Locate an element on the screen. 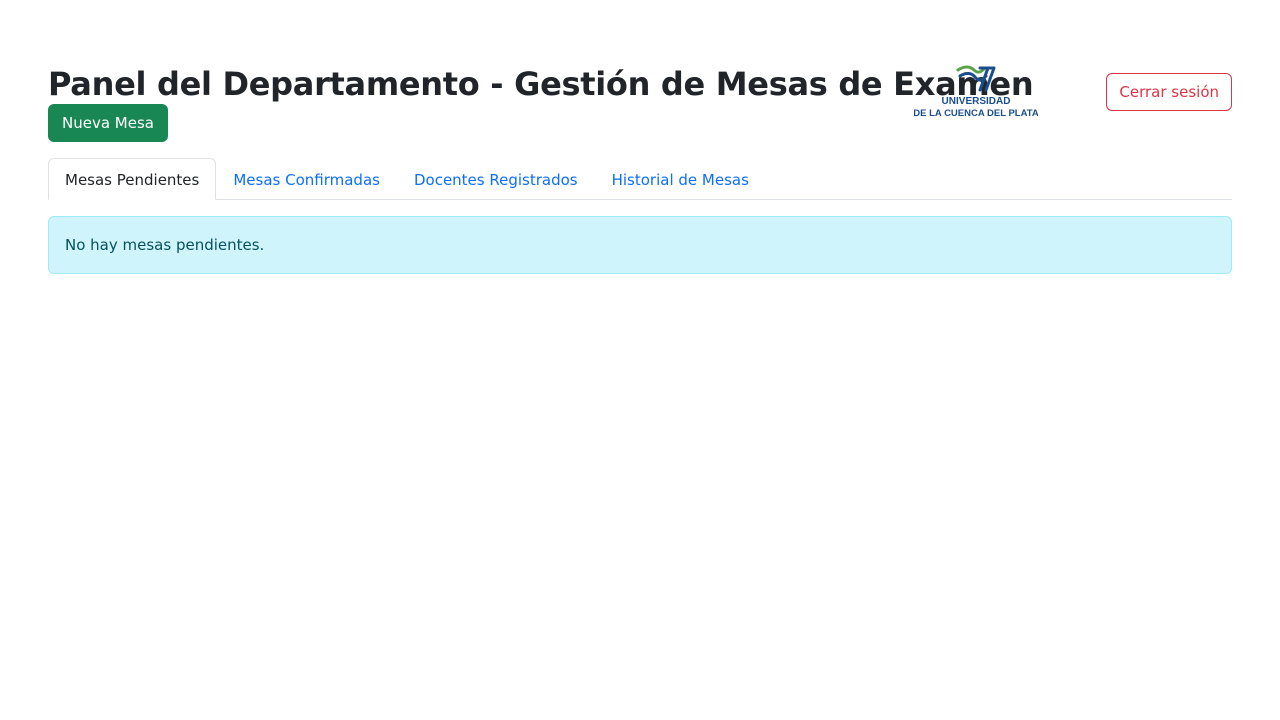 The height and width of the screenshot is (720, 1280). university-logo-mark: UNIVERSIDAD DE LA CUENCA DEL PLATA is located at coordinates (976, 92).